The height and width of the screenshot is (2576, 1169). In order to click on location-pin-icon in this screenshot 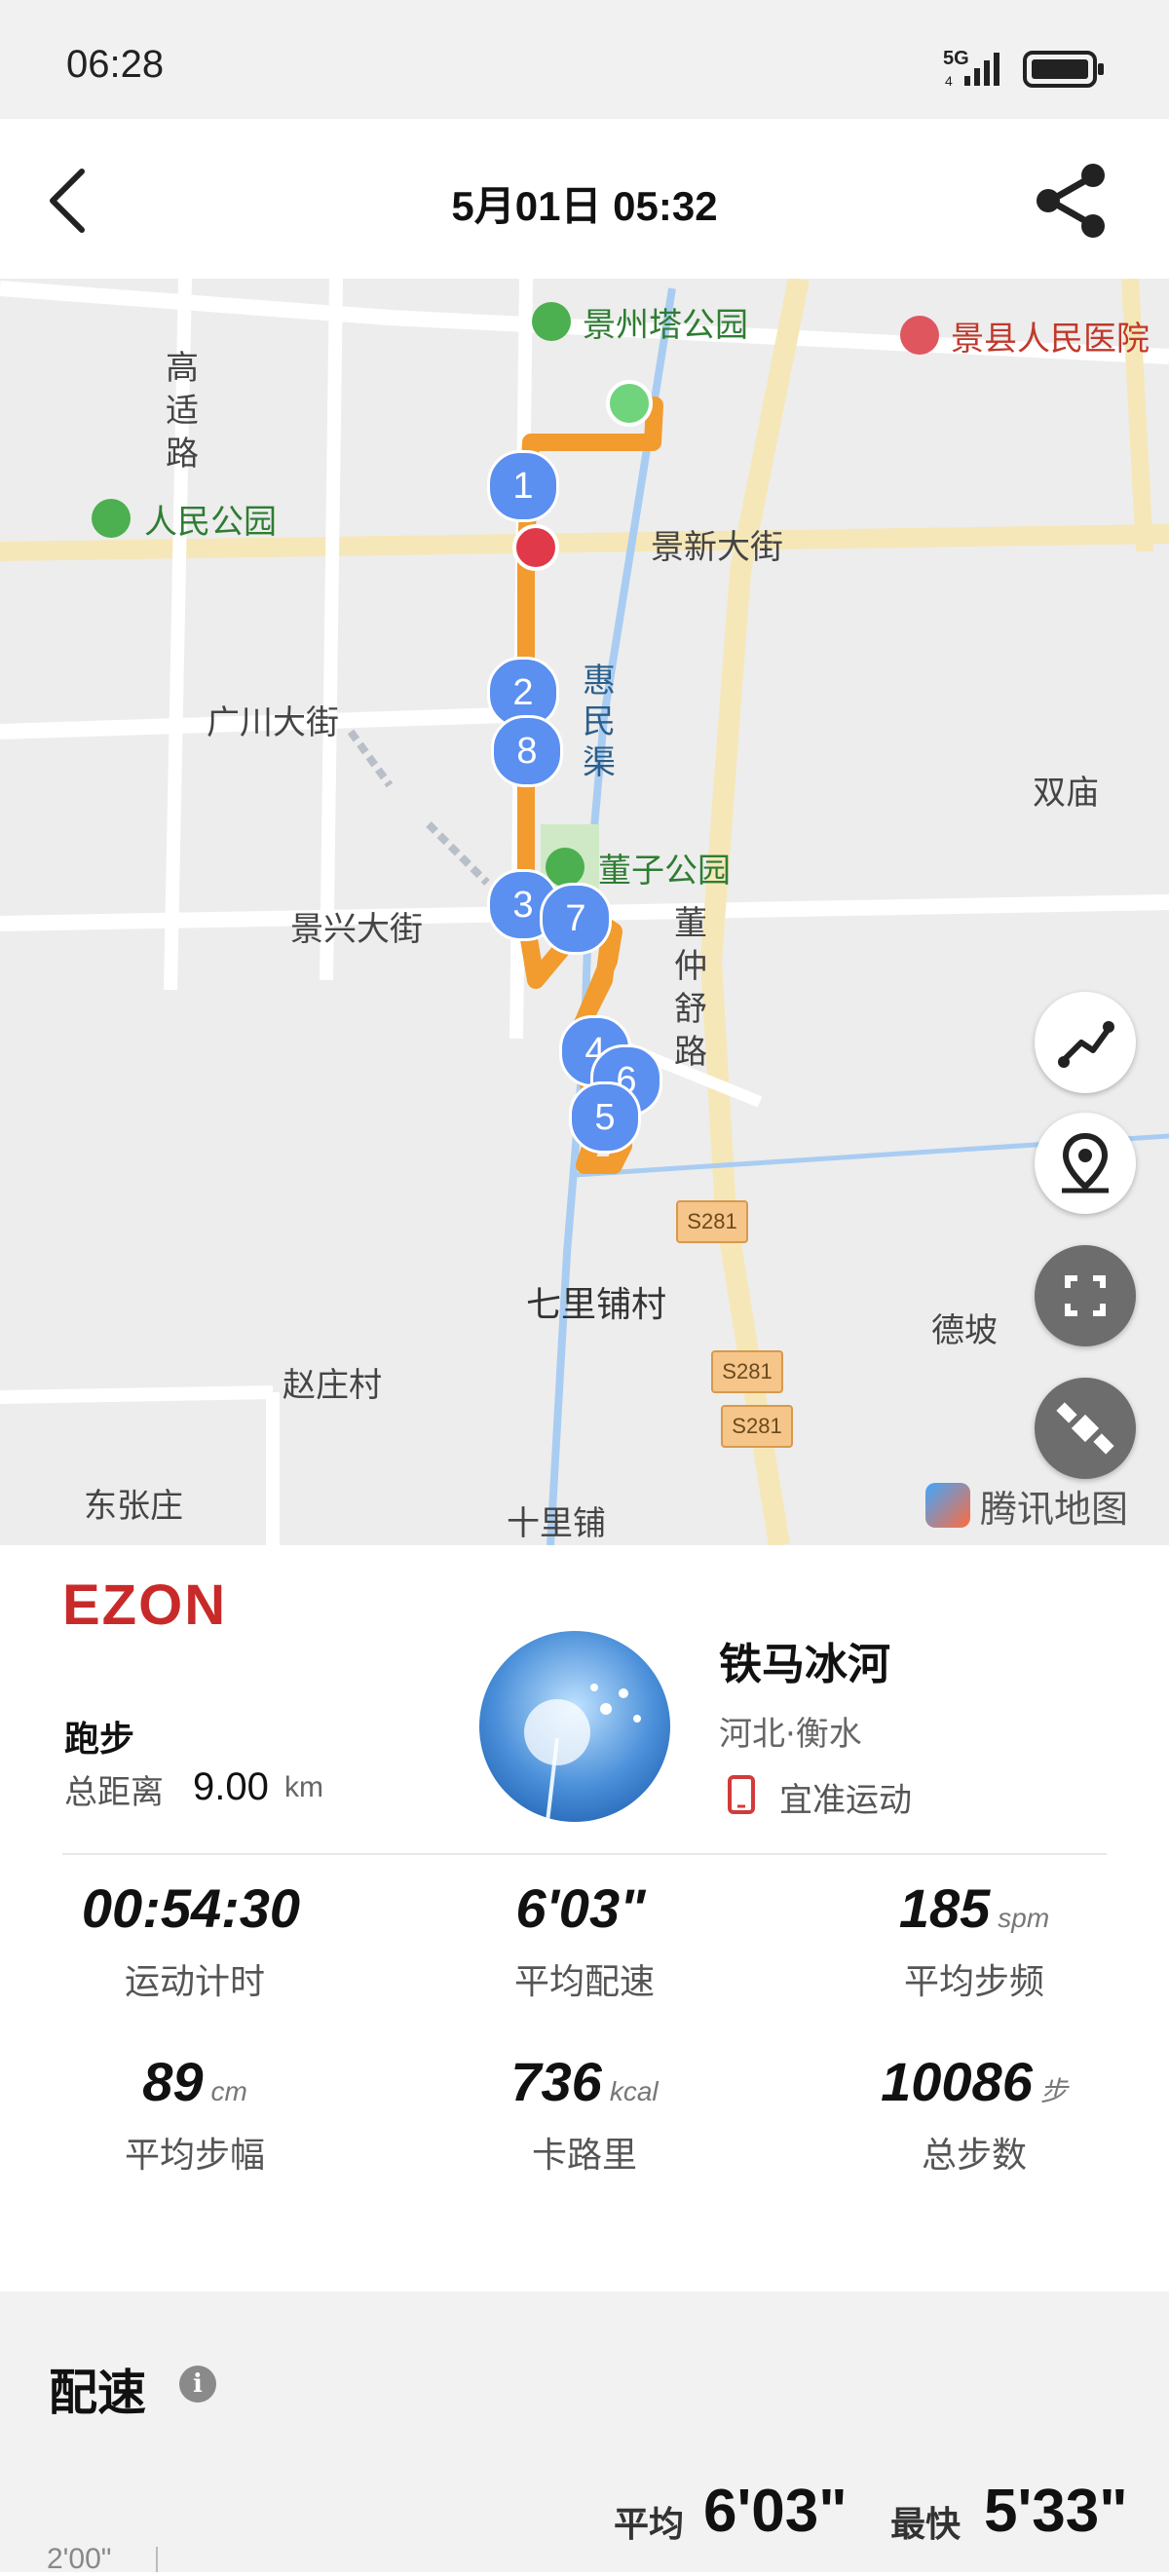, I will do `click(1085, 1162)`.